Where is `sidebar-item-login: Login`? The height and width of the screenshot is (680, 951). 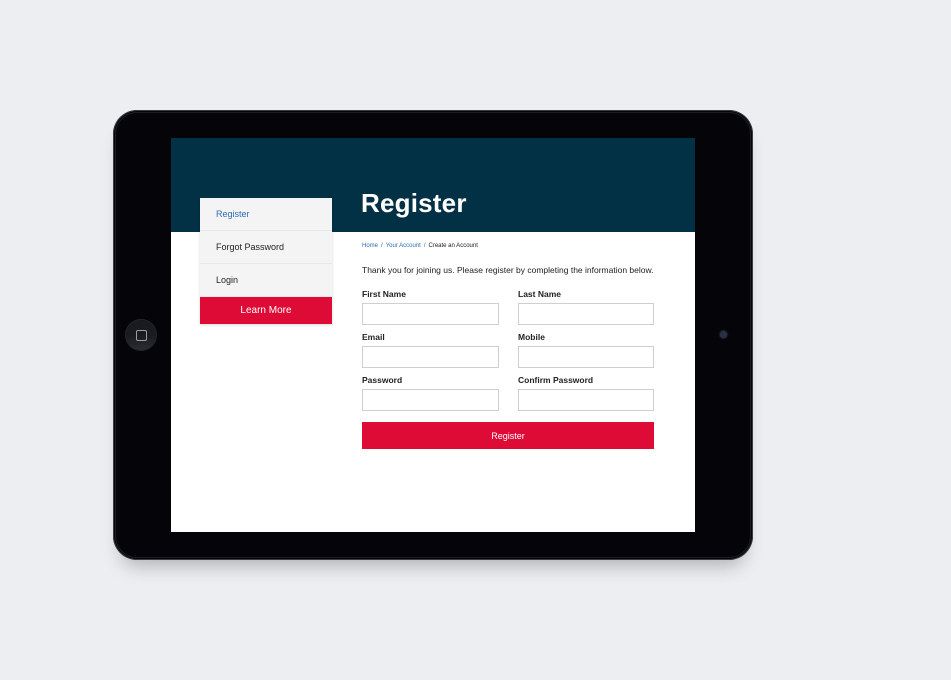 sidebar-item-login: Login is located at coordinates (266, 280).